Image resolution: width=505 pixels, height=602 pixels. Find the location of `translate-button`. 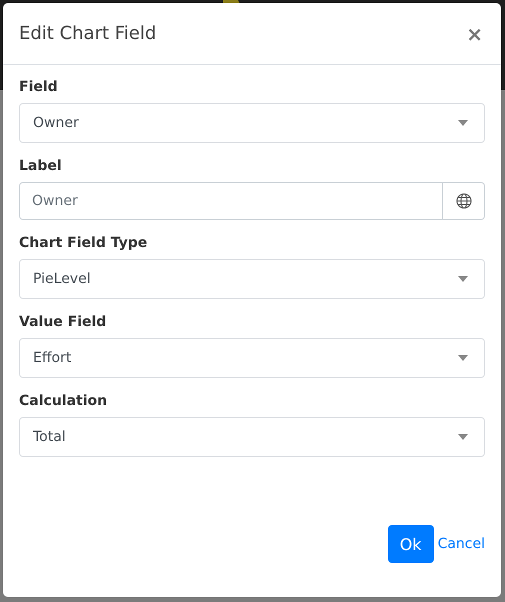

translate-button is located at coordinates (464, 201).